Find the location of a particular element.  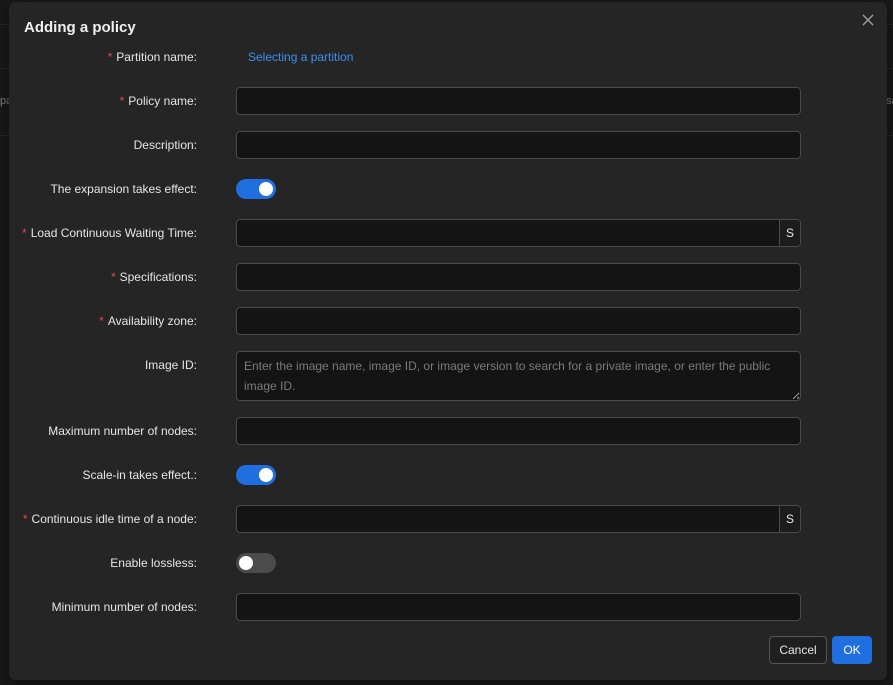

lossless-row: Enable lossless: is located at coordinates (448, 563).